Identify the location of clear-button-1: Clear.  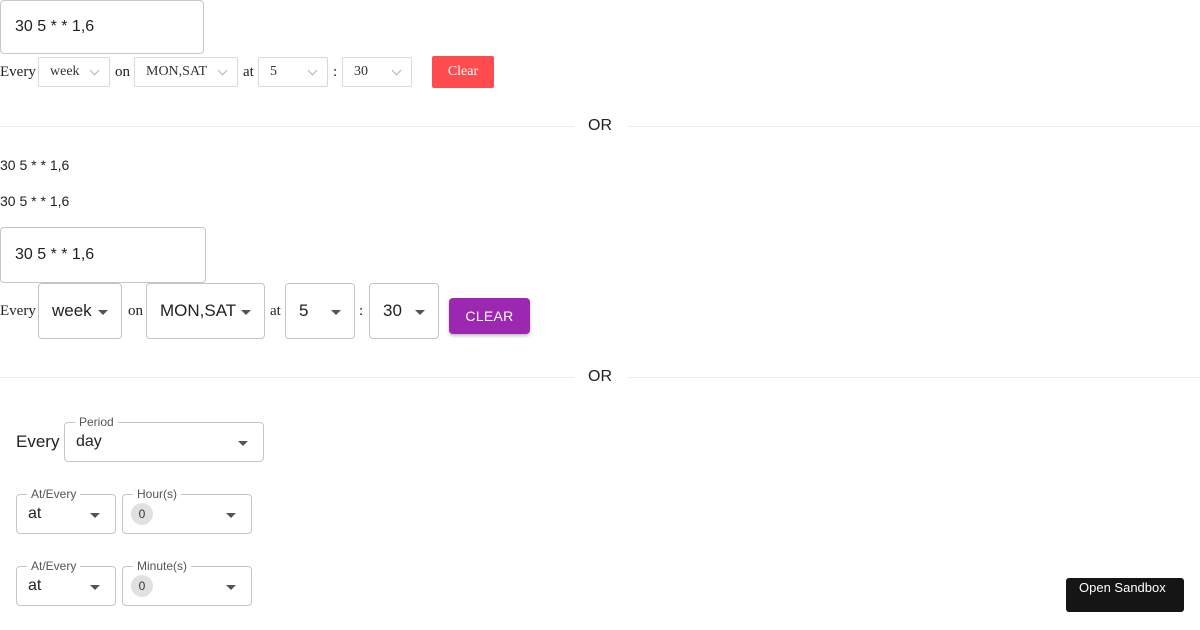
(463, 72).